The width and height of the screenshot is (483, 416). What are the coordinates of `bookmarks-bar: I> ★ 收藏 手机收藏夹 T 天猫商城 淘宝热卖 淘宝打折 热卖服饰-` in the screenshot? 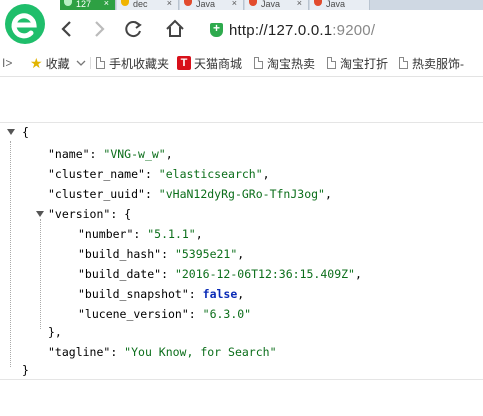 It's located at (241, 63).